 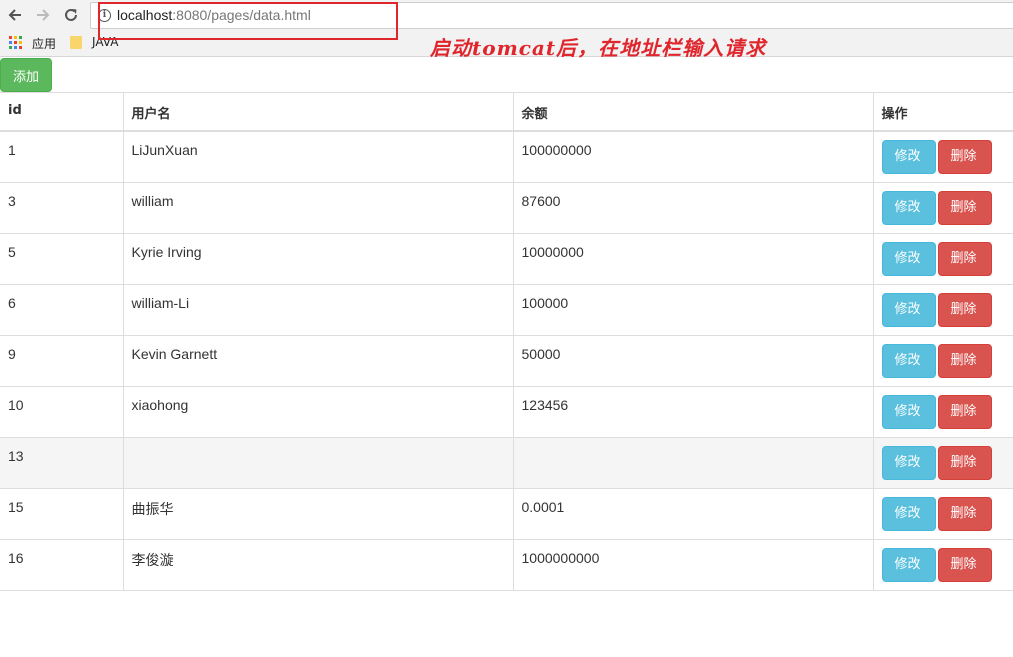 What do you see at coordinates (248, 21) in the screenshot?
I see `annotation-highlight-box` at bounding box center [248, 21].